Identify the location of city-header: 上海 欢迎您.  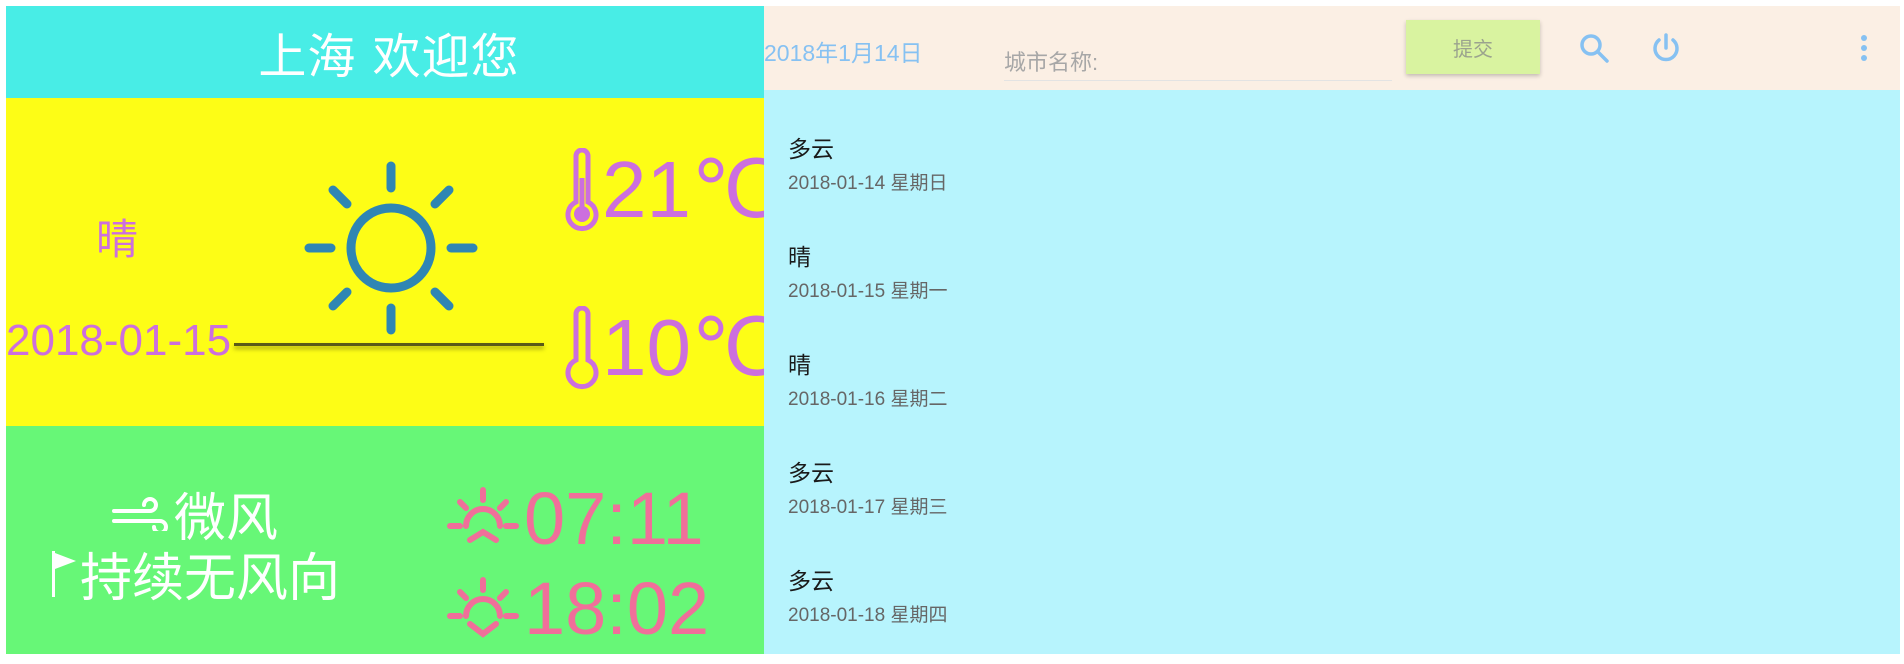
(385, 52).